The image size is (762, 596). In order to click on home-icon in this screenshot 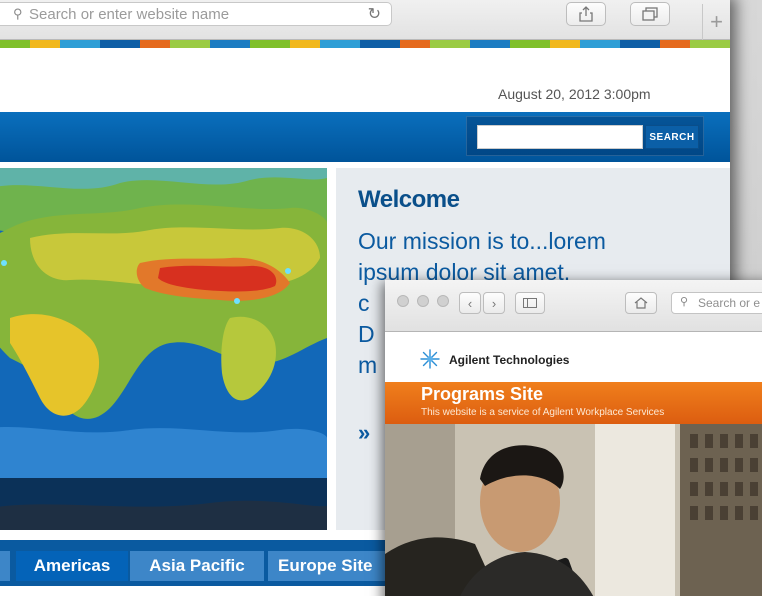, I will do `click(641, 303)`.